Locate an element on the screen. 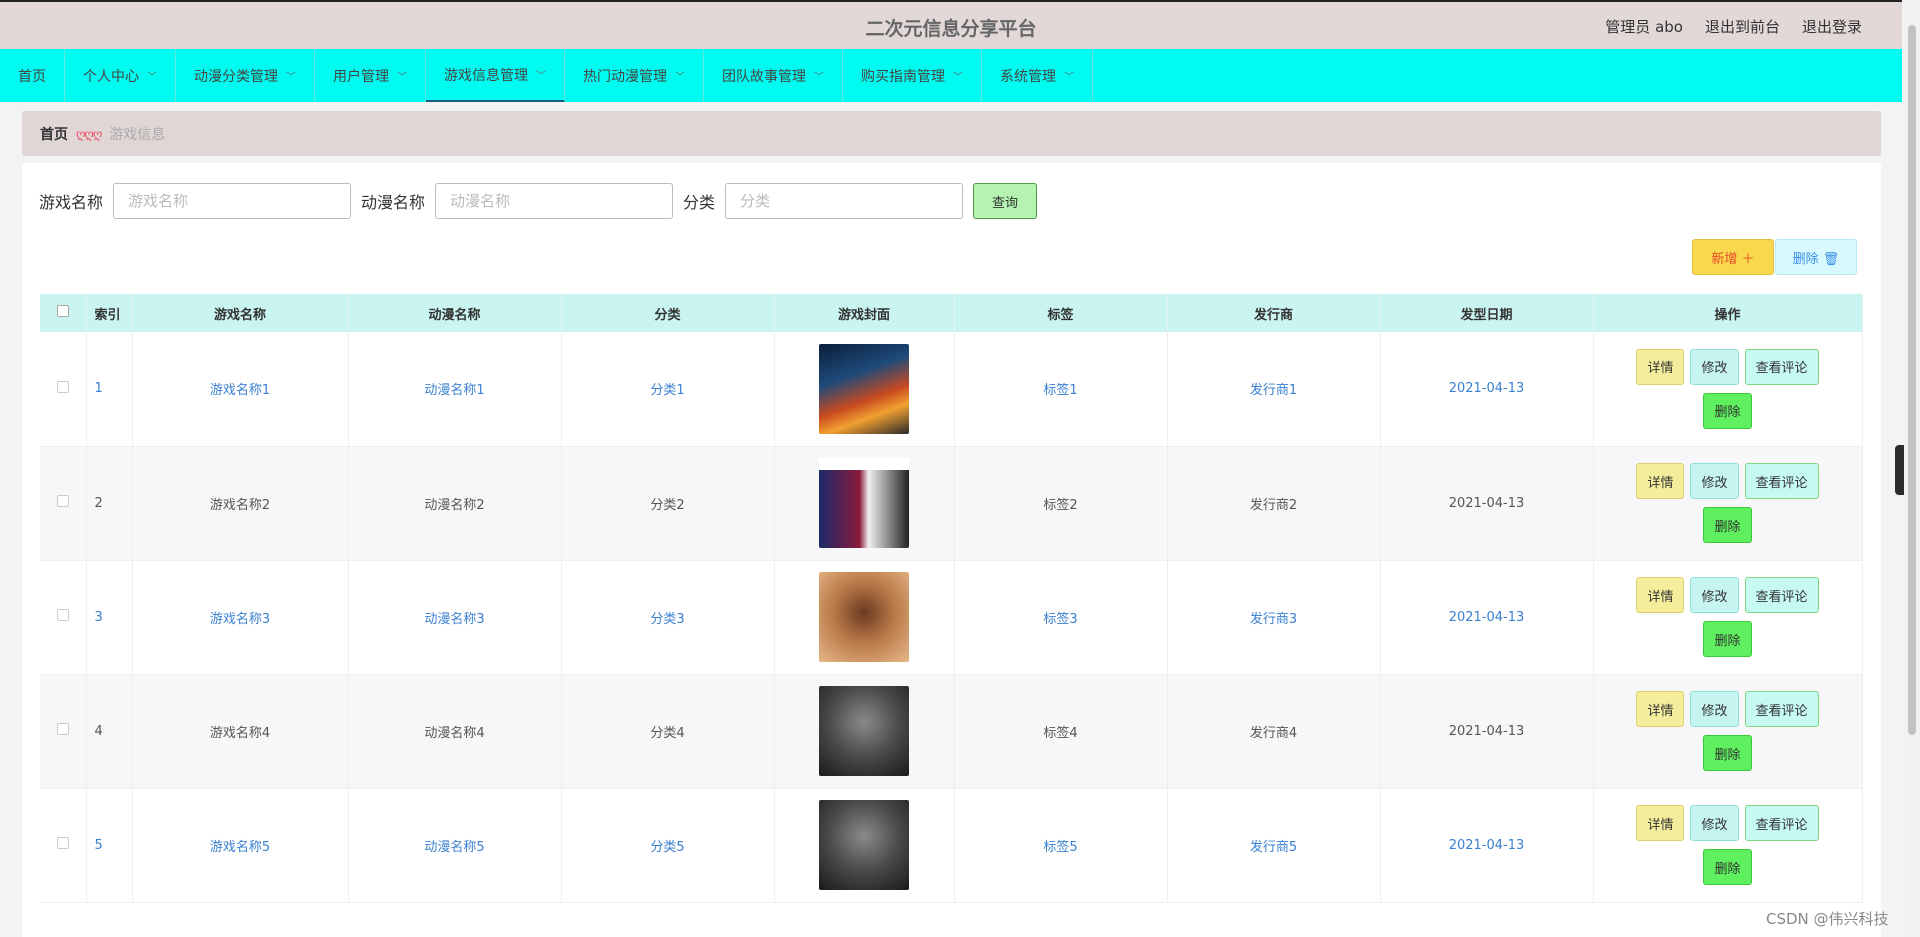  page-scrollbar is located at coordinates (1912, 468).